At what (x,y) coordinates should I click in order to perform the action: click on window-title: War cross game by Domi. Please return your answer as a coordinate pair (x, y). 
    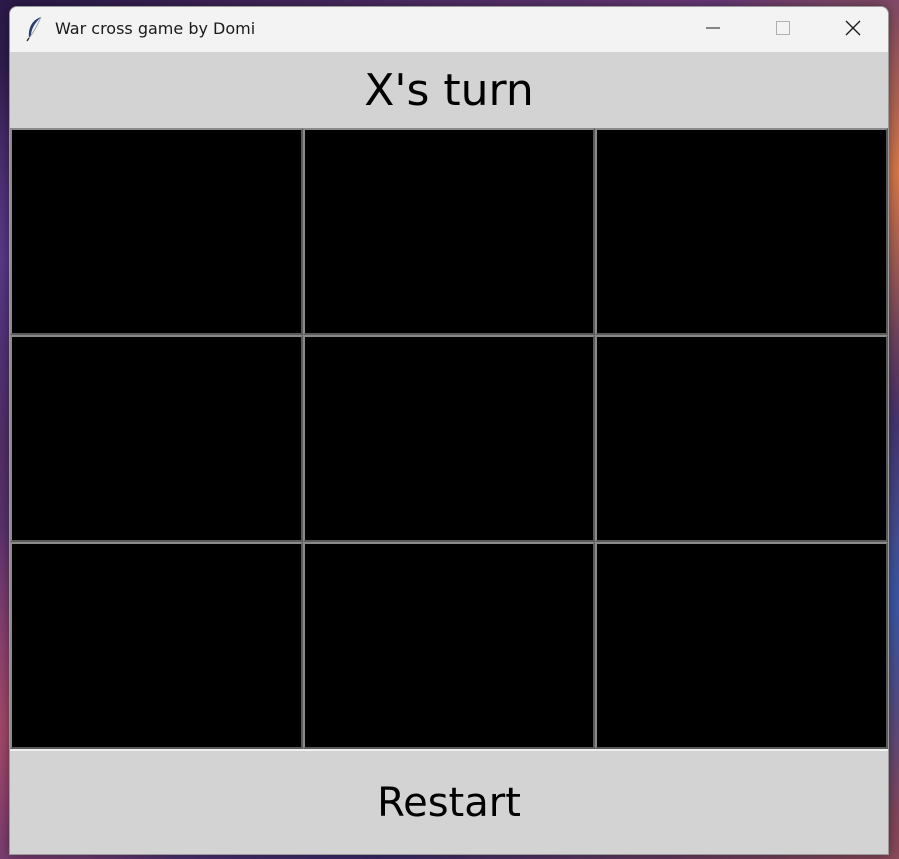
    Looking at the image, I should click on (155, 28).